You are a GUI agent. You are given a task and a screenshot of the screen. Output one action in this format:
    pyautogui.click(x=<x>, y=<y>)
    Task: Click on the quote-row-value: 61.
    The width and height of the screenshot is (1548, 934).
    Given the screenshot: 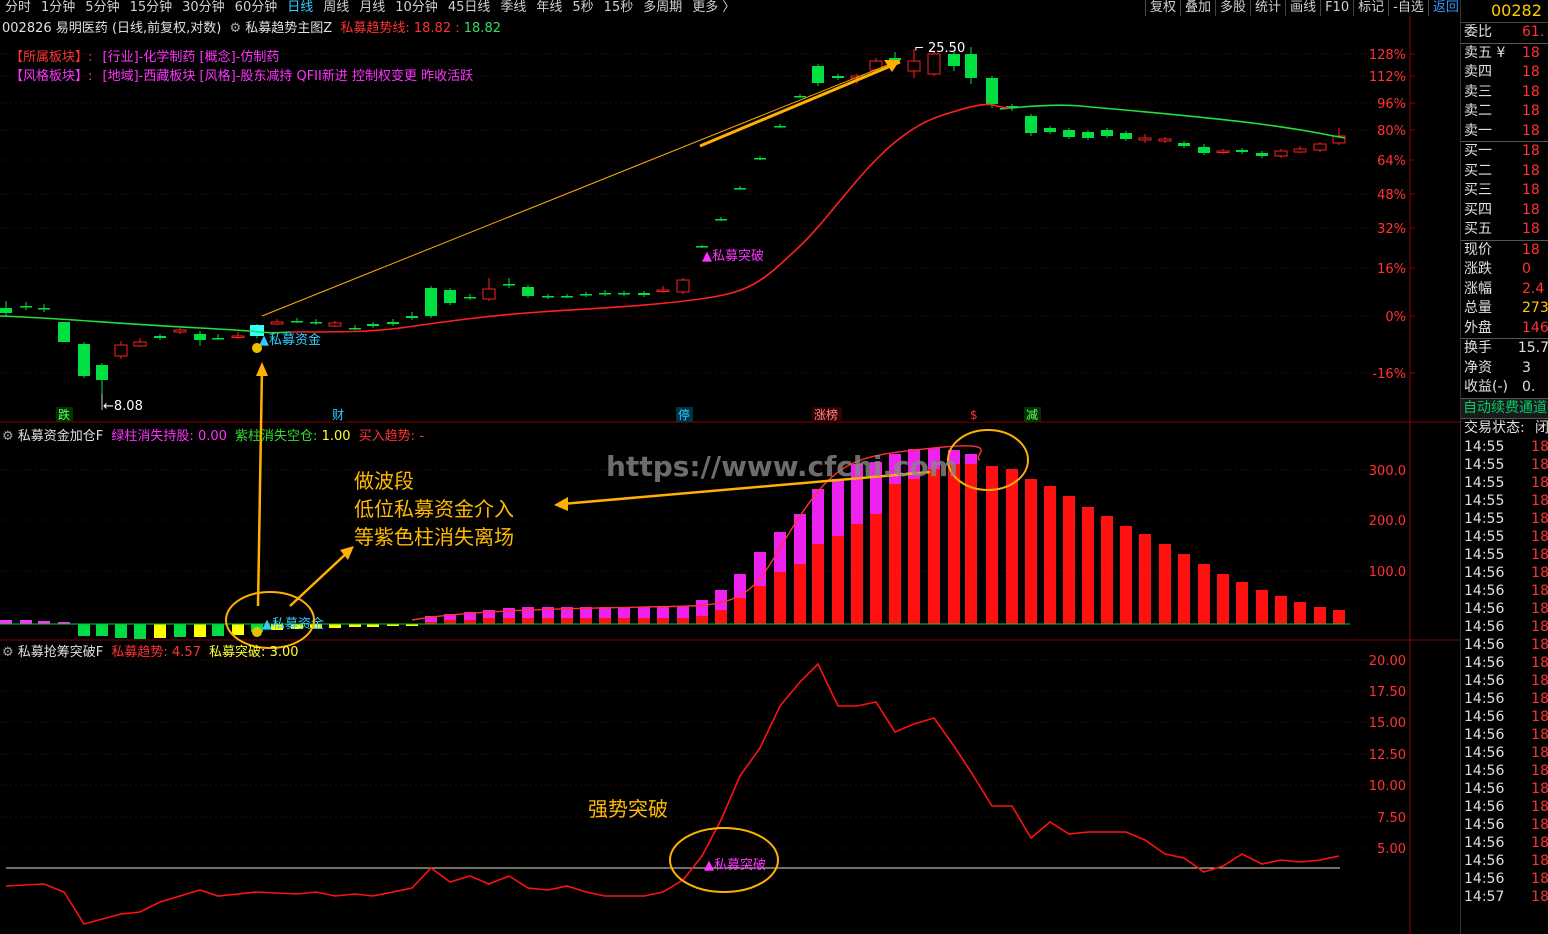 What is the action you would take?
    pyautogui.click(x=1533, y=32)
    